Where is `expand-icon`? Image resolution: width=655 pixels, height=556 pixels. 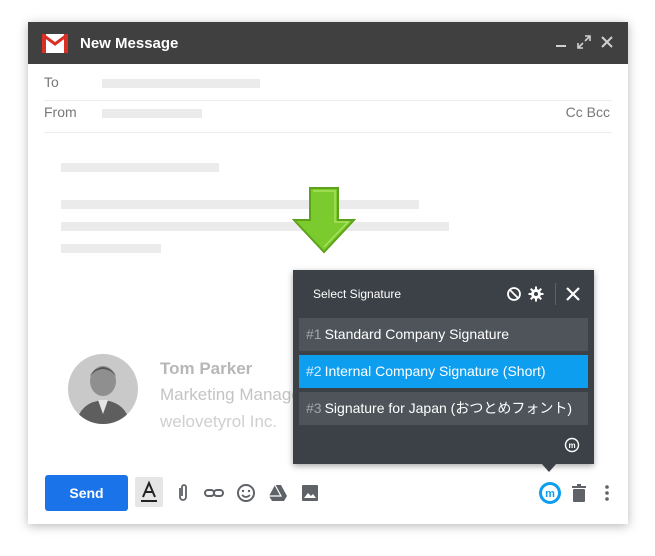 expand-icon is located at coordinates (584, 42).